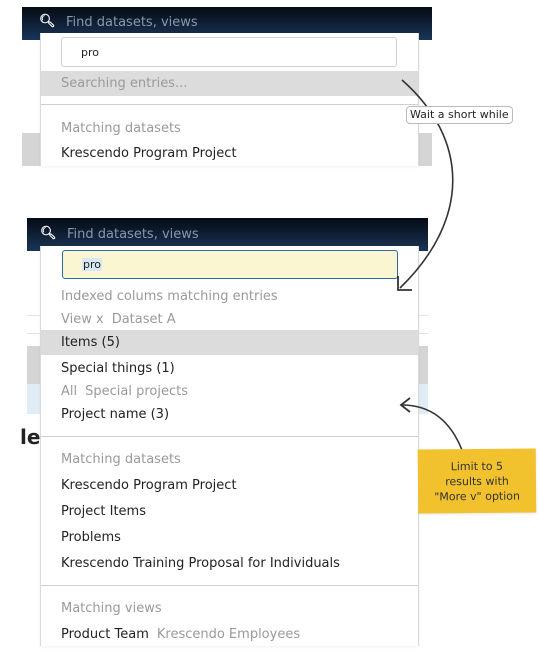  What do you see at coordinates (477, 496) in the screenshot?
I see `note-line: "More v" option` at bounding box center [477, 496].